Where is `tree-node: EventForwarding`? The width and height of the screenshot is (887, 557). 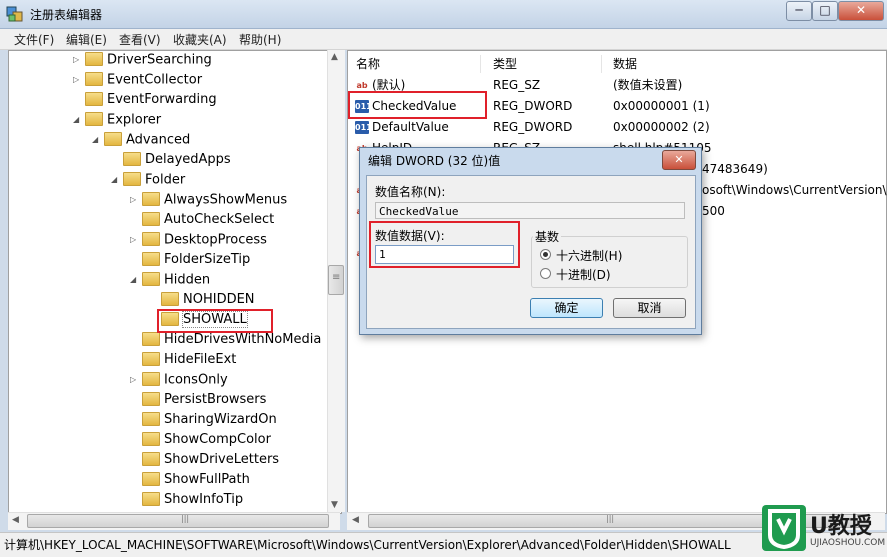 tree-node: EventForwarding is located at coordinates (145, 100).